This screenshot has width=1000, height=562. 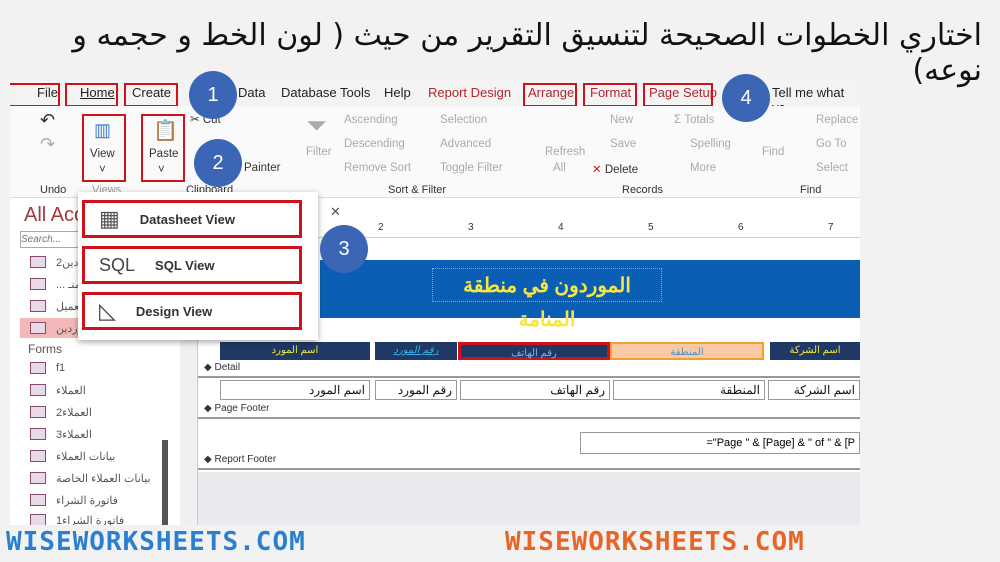 I want to click on replace-button: Replace, so click(x=837, y=120).